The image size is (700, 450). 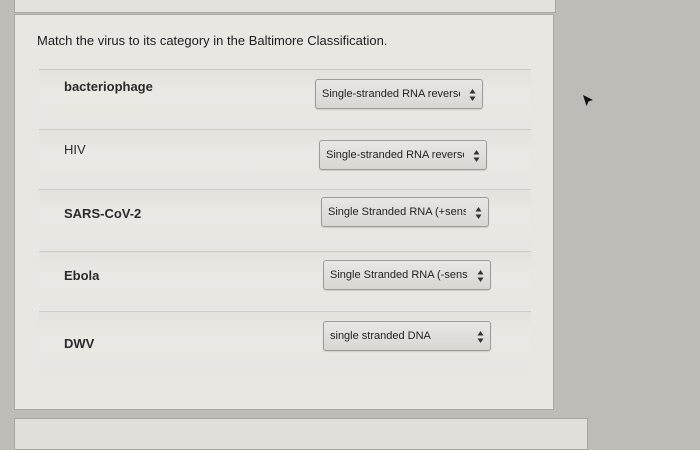 I want to click on select-value: Single Stranded RNA (+sense :, so click(x=397, y=212).